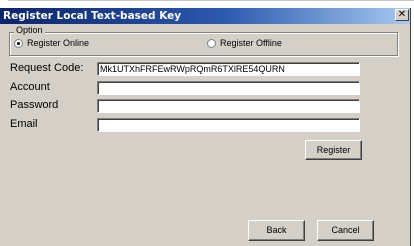  I want to click on window-title: Register Local Text-based Key, so click(92, 16).